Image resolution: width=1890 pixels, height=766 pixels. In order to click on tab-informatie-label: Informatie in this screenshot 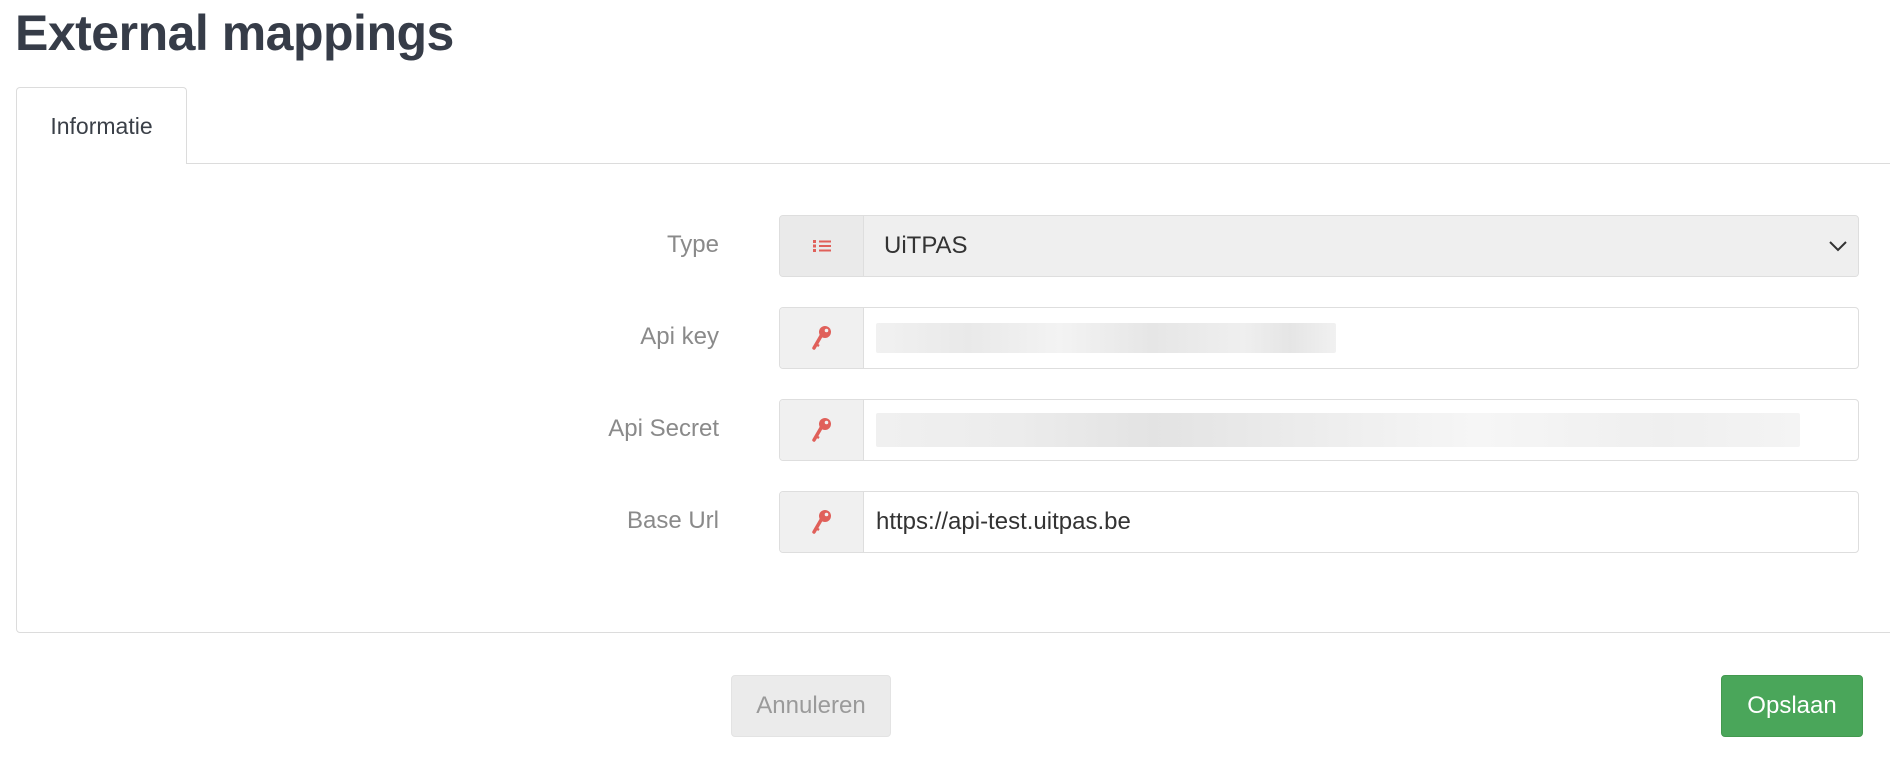, I will do `click(101, 125)`.